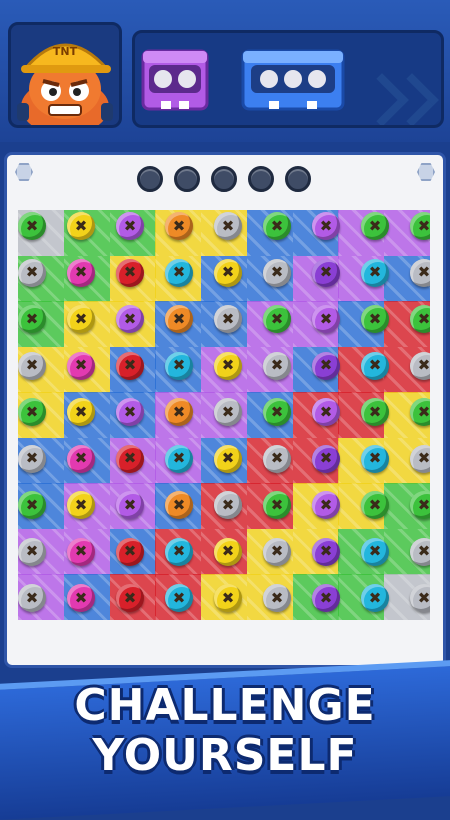  Describe the element at coordinates (175, 80) in the screenshot. I see `toolbox-purple-icon` at that location.